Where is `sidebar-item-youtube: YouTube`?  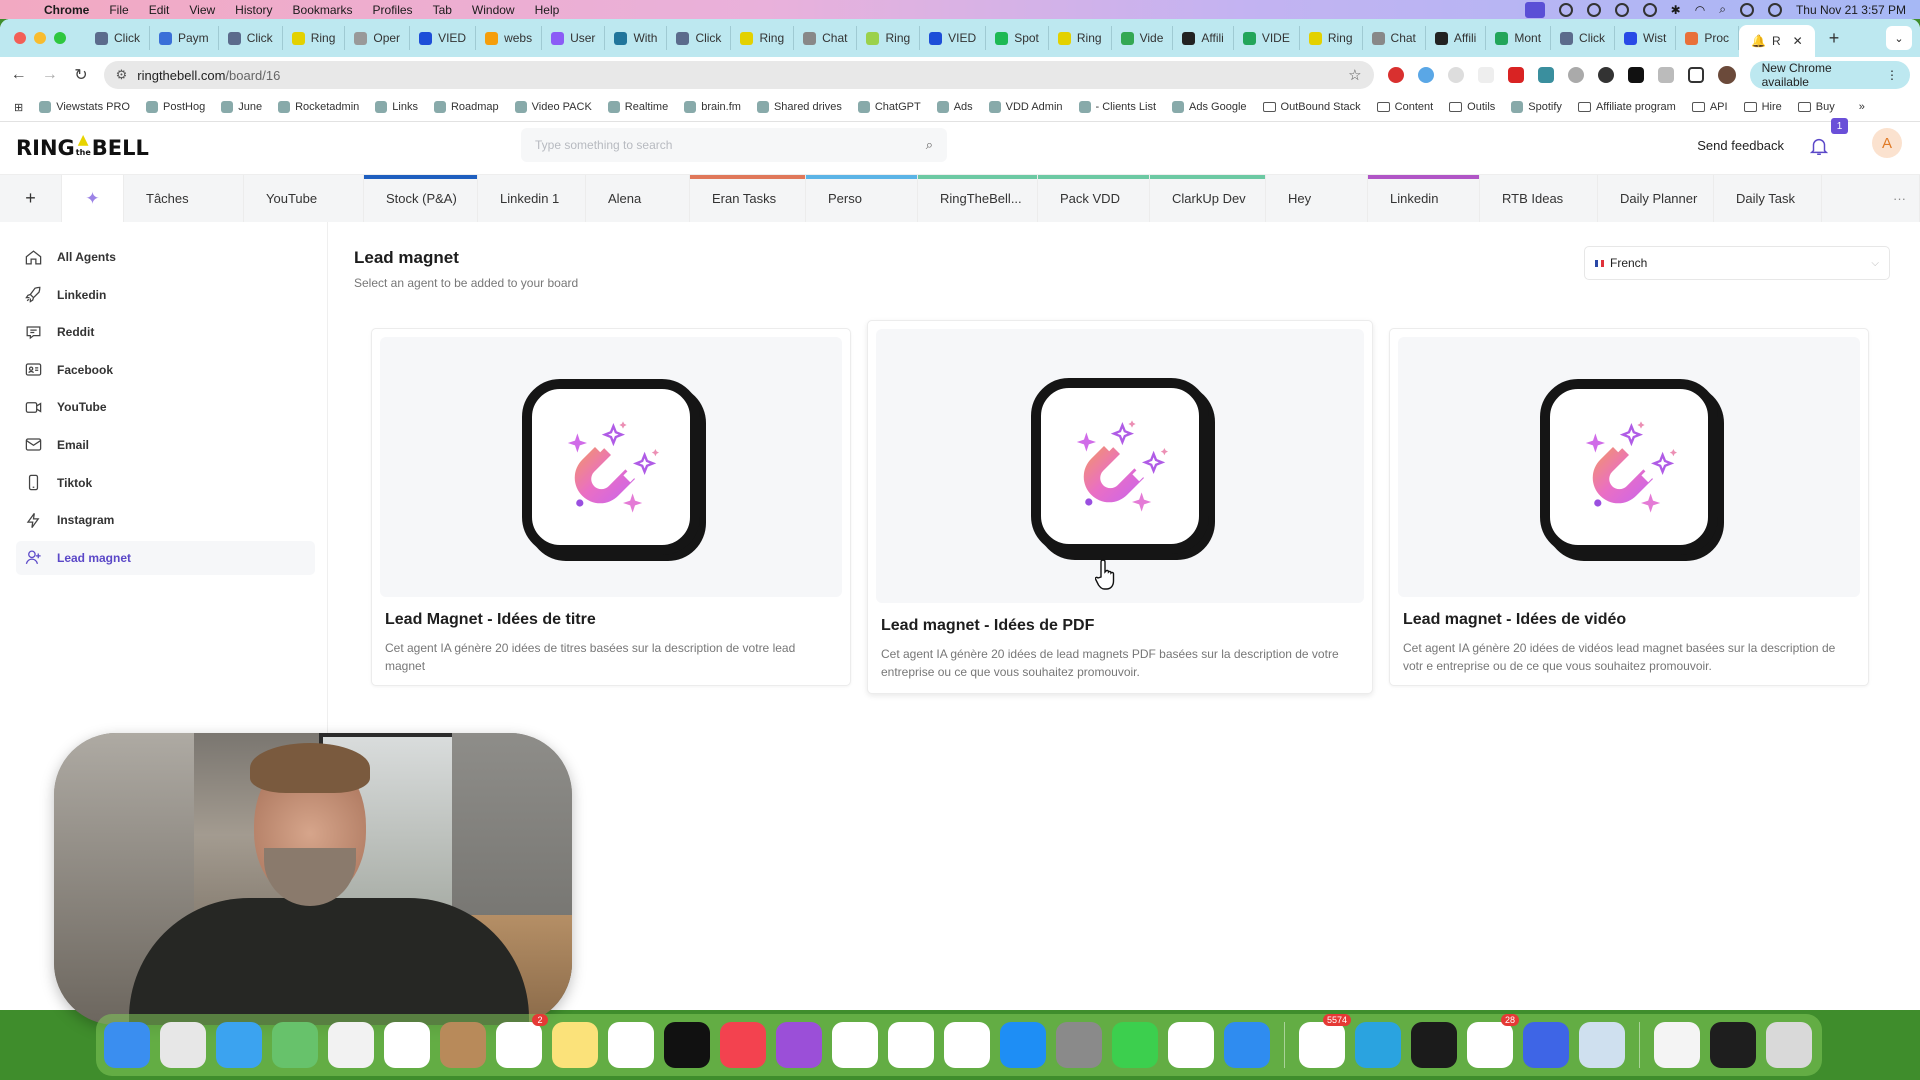
sidebar-item-youtube: YouTube is located at coordinates (165, 407).